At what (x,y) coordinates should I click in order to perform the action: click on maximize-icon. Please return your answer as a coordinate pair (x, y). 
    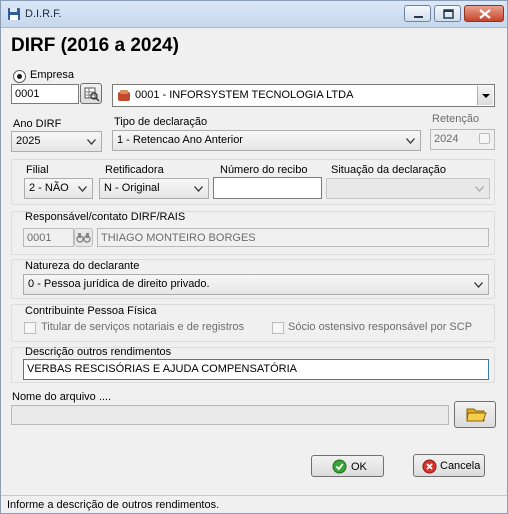
    Looking at the image, I should click on (448, 14).